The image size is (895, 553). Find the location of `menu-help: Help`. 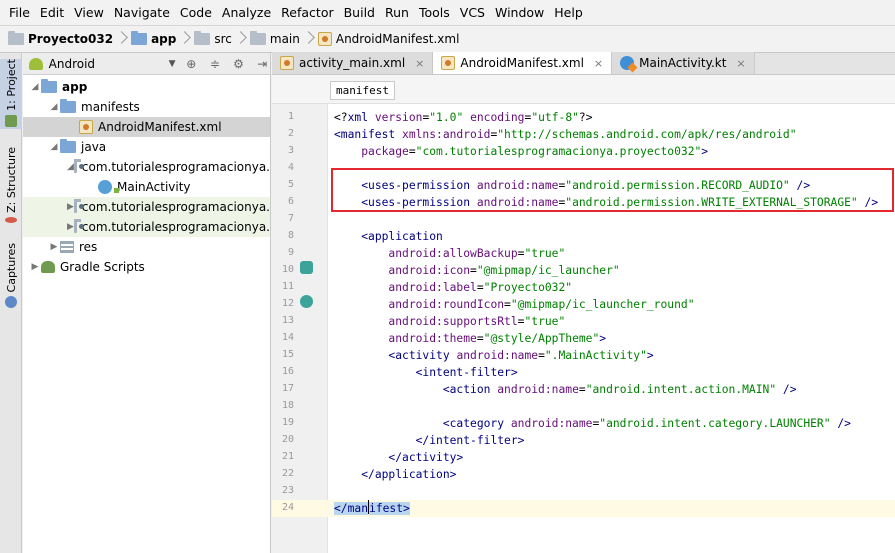

menu-help: Help is located at coordinates (568, 12).